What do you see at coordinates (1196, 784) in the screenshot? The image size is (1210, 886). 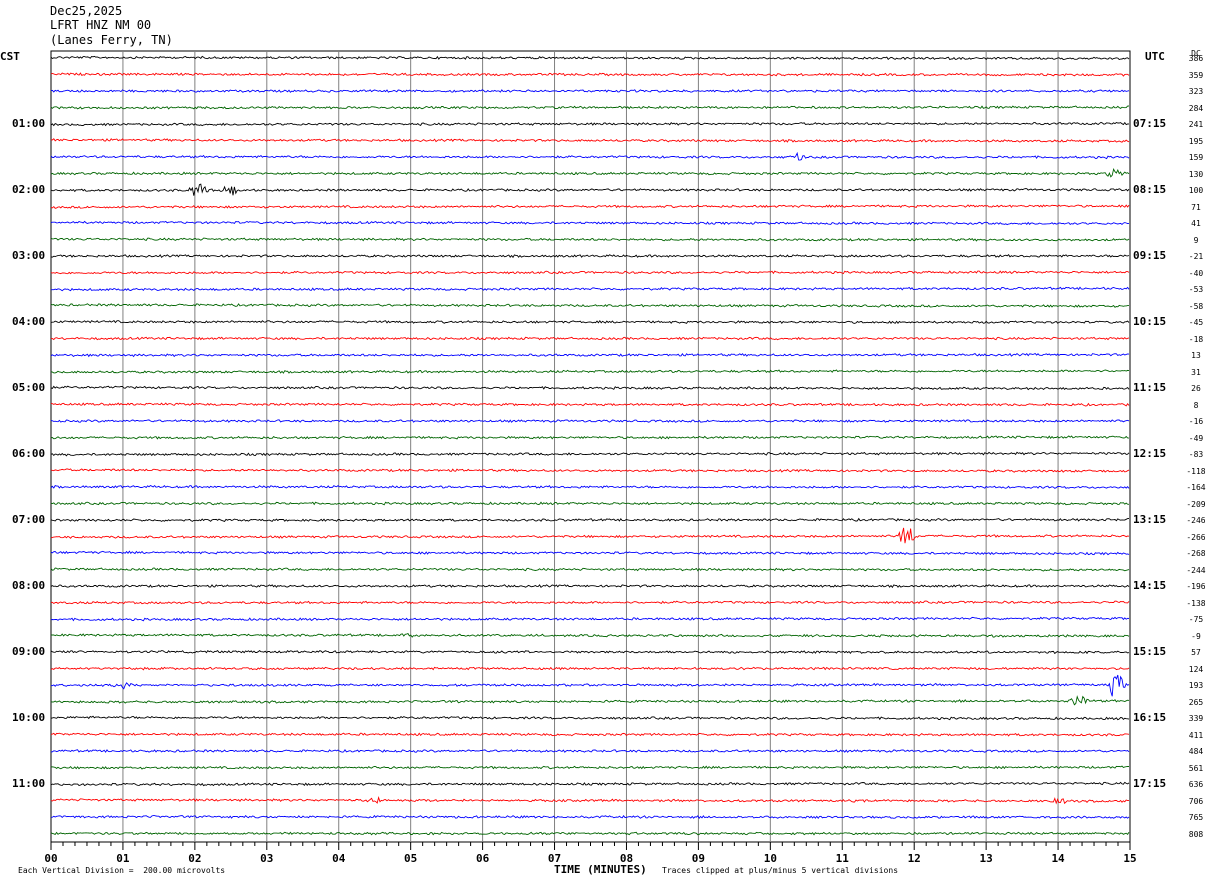 I see `dc-offset-label: 636` at bounding box center [1196, 784].